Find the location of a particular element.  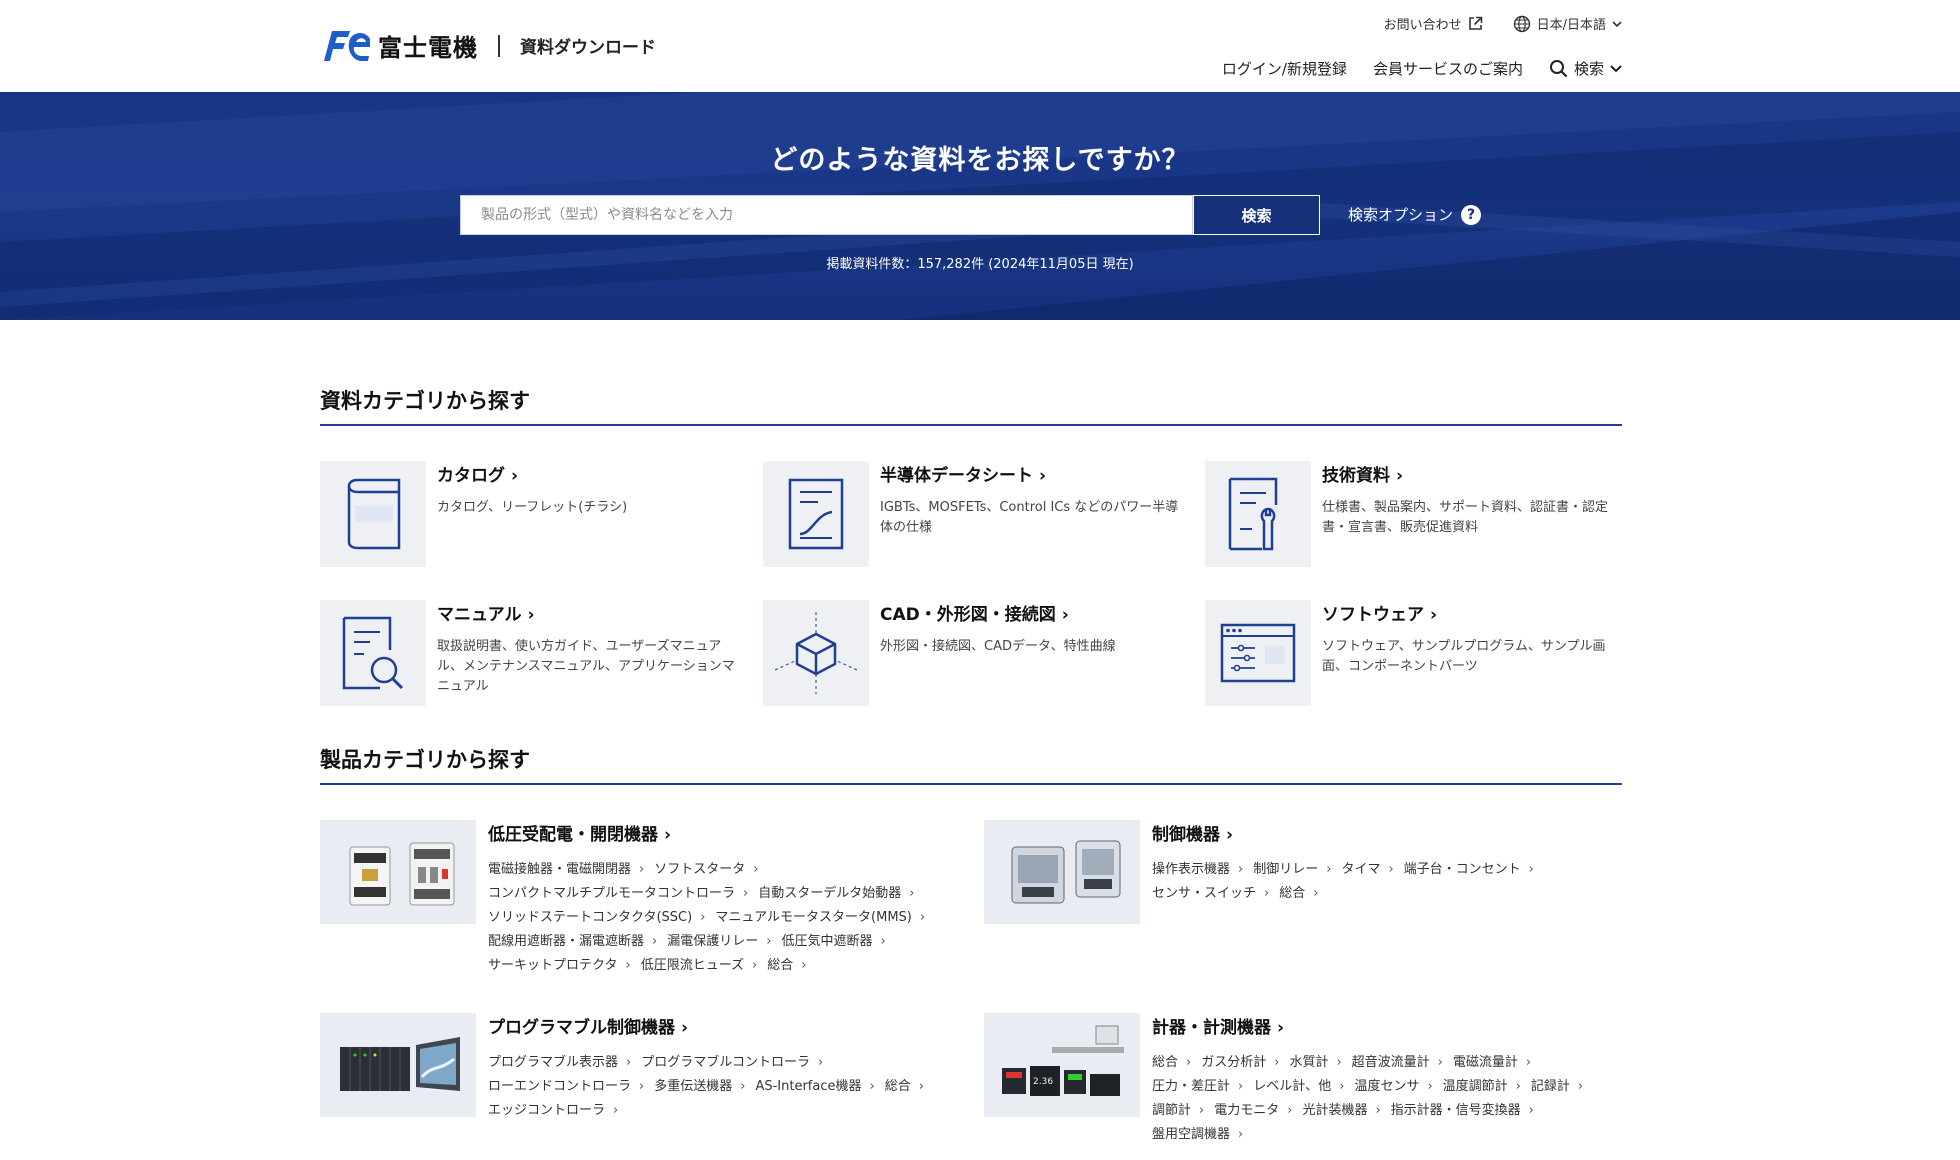

product-sublink: 自動スターデルタ始動器 is located at coordinates (841, 893).